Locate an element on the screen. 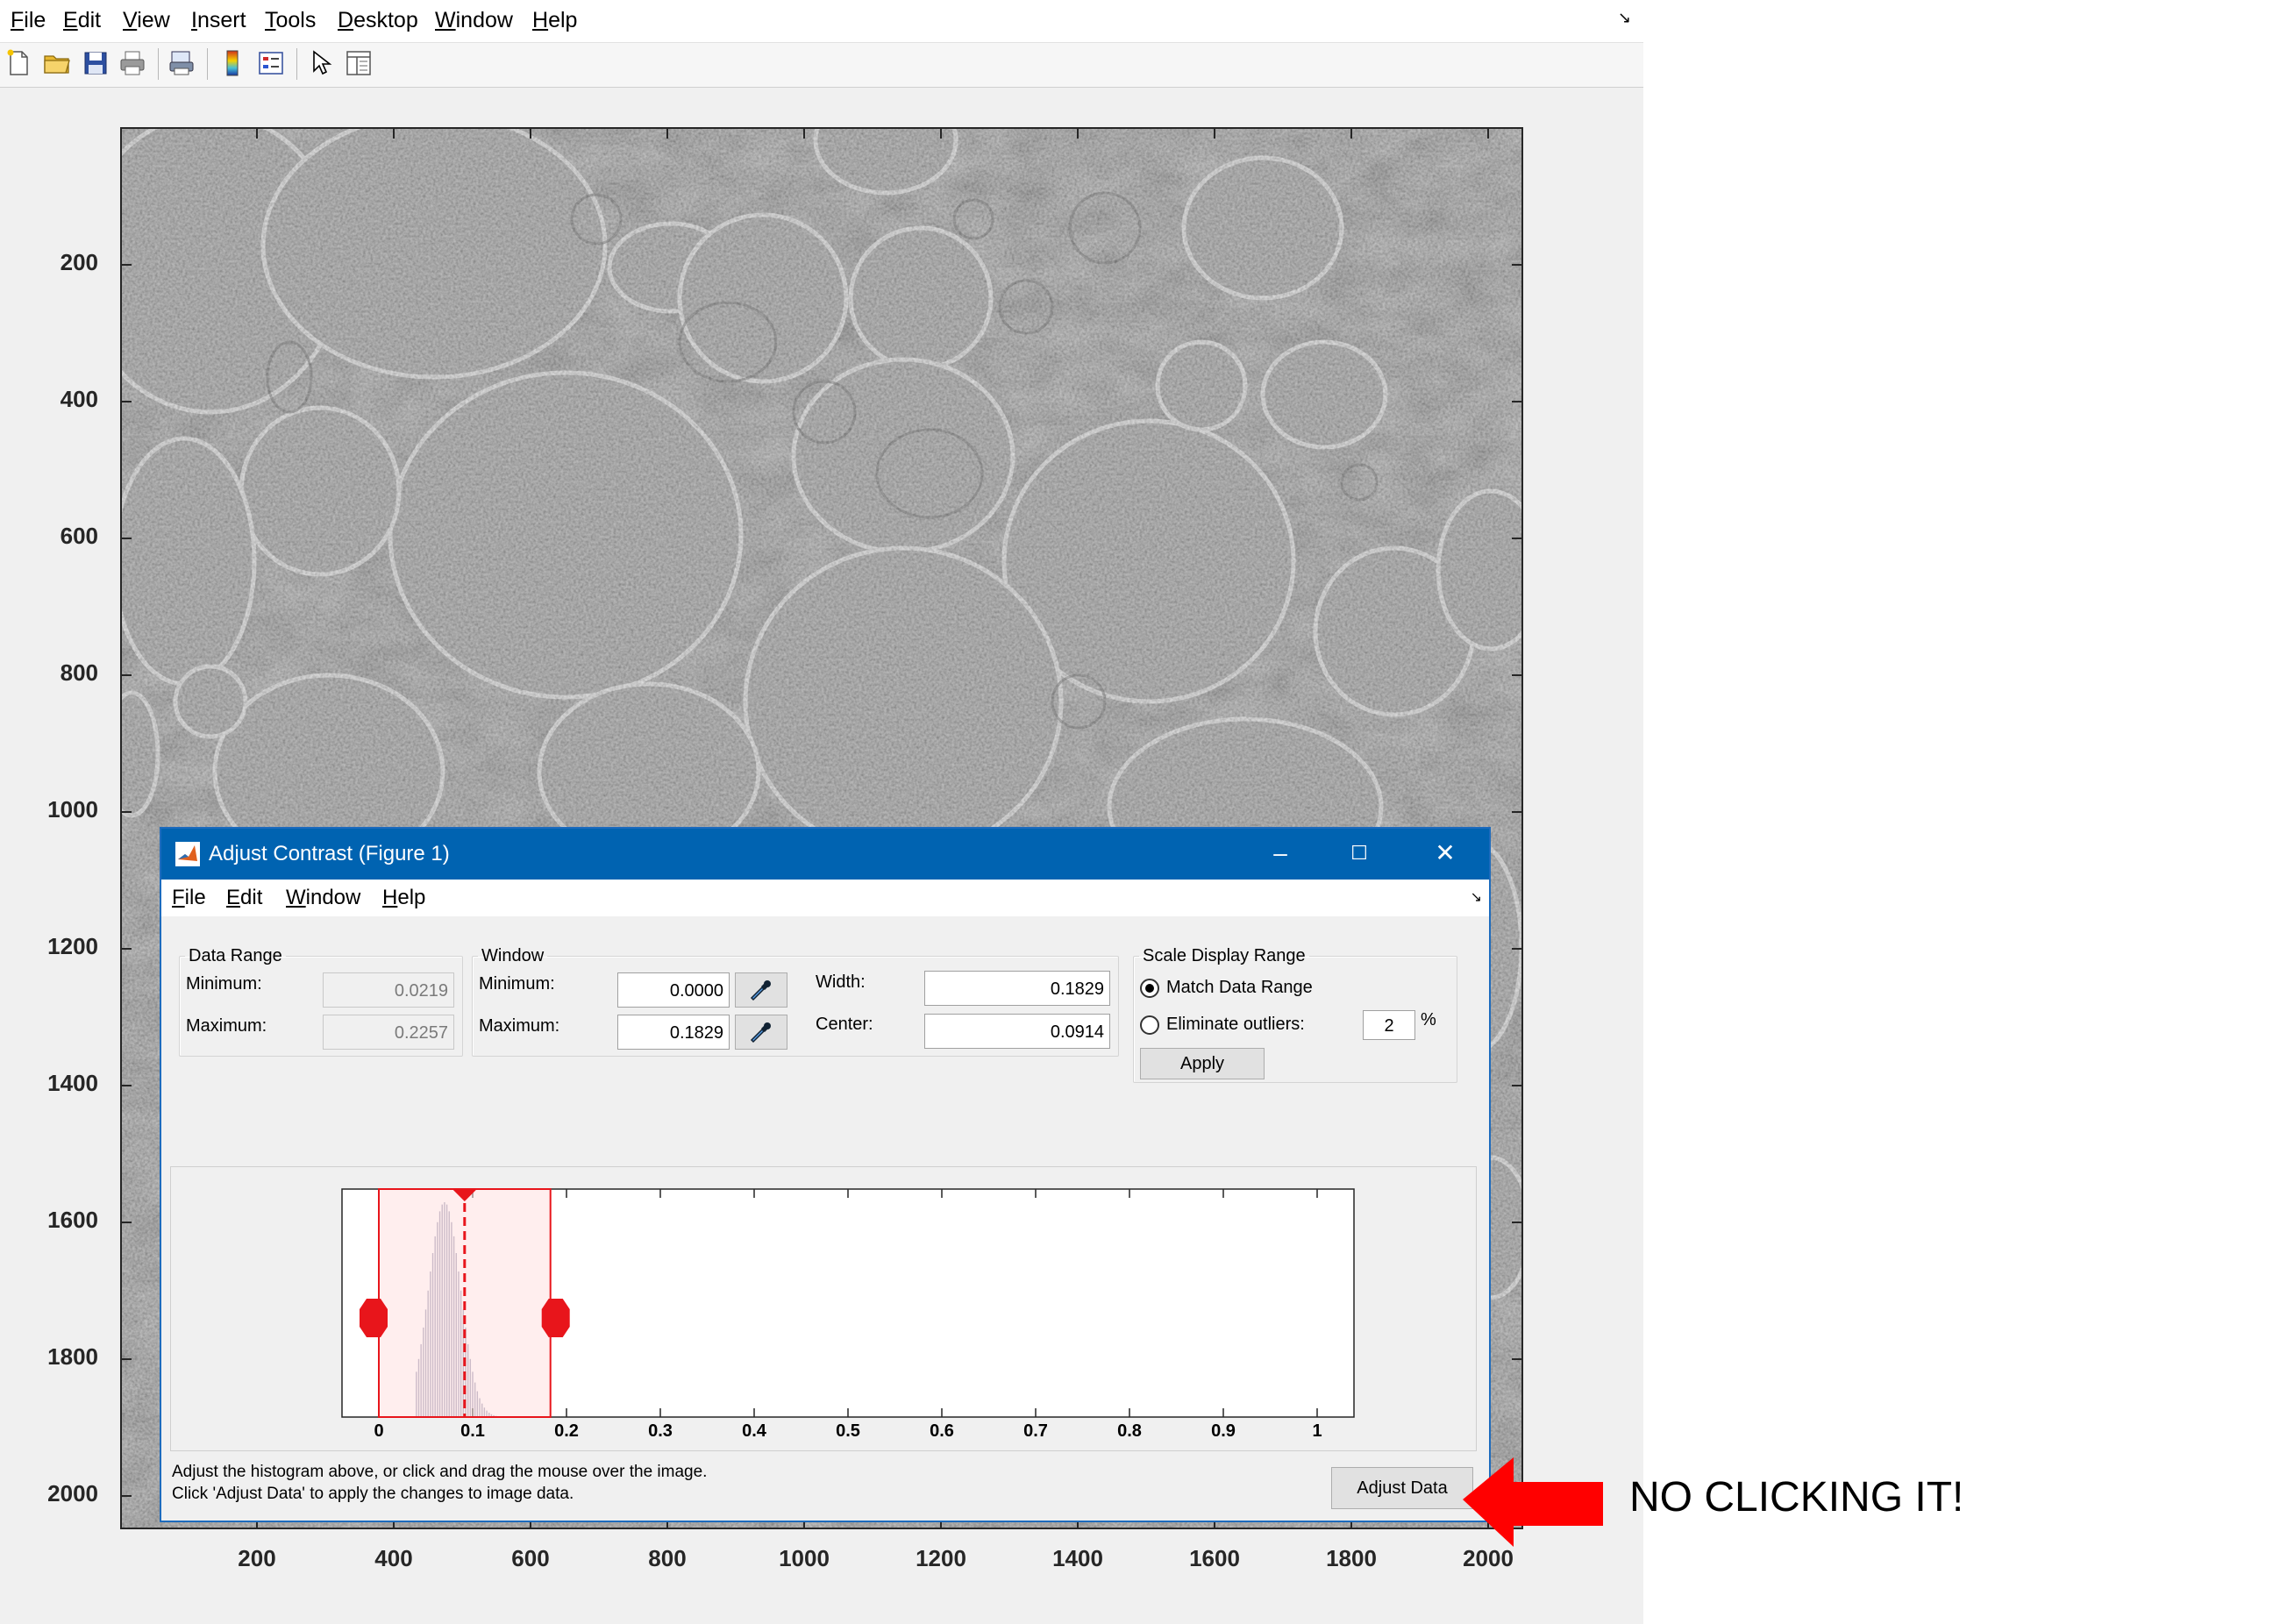 The width and height of the screenshot is (2273, 1624). x-tick-label: 1400 is located at coordinates (1077, 1558).